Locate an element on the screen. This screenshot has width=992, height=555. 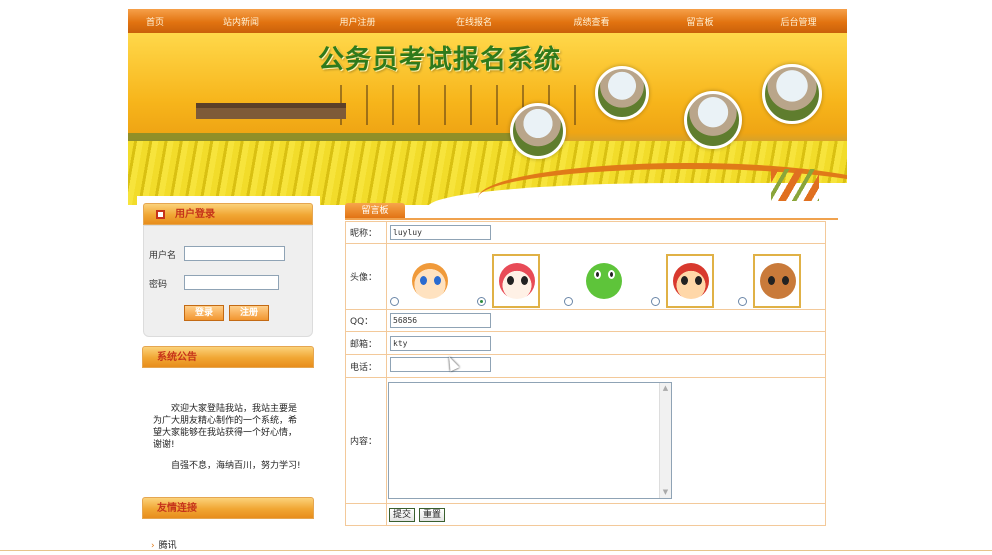
reset-button: 重置 is located at coordinates (432, 514).